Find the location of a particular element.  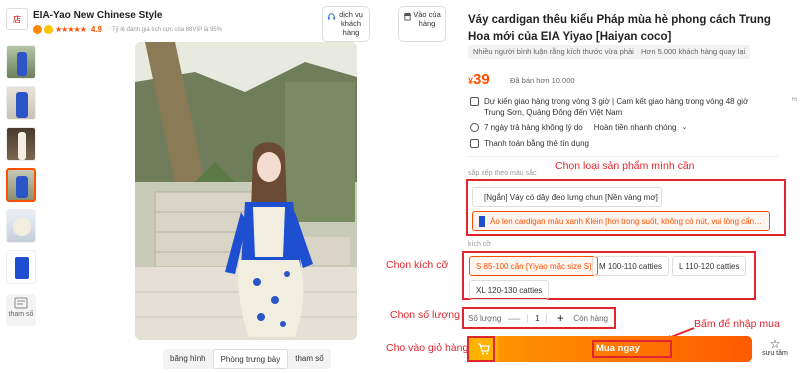

size-option-s-selected: S 85-100 cân [Yiyao mặc size S] is located at coordinates (534, 266).